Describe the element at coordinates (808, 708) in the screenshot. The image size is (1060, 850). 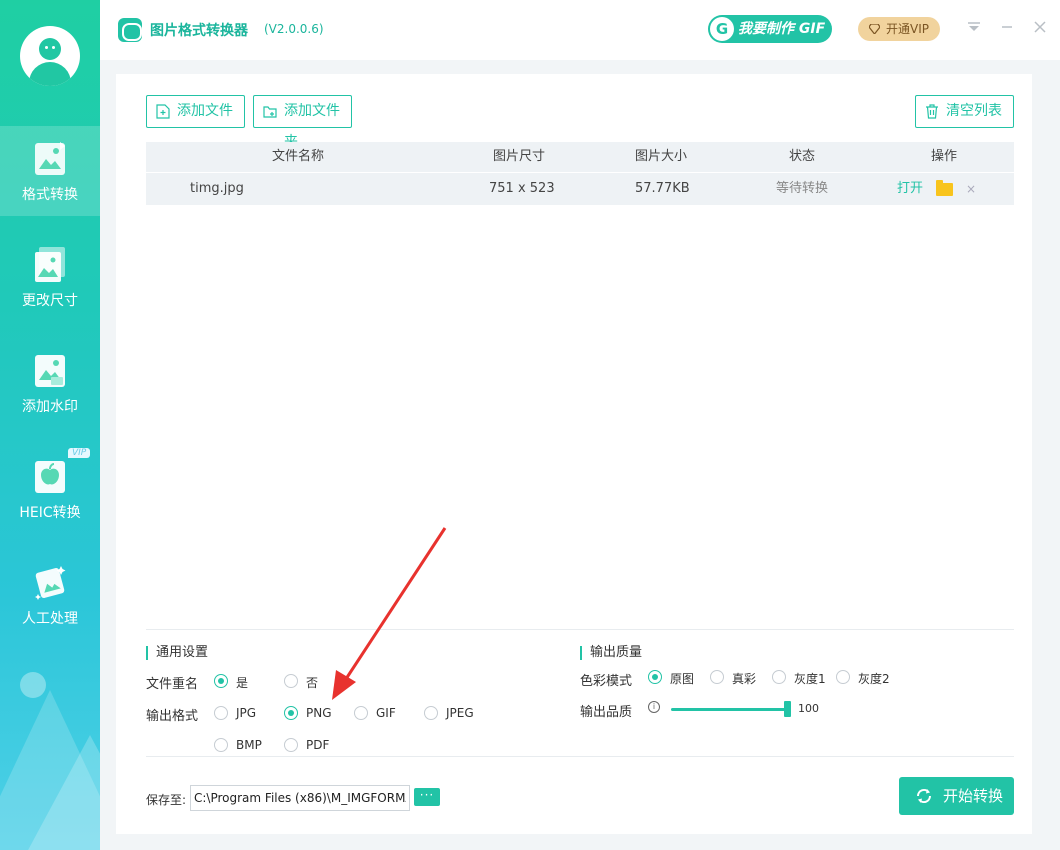
I see `quality-value: 100` at that location.